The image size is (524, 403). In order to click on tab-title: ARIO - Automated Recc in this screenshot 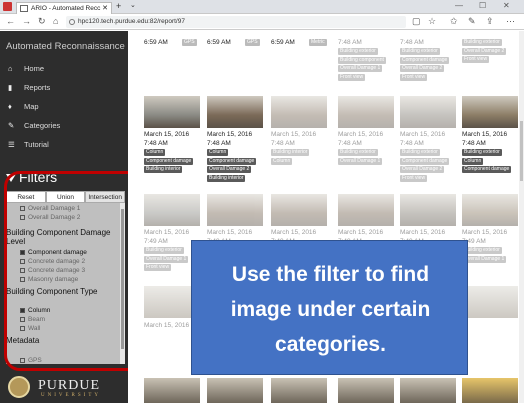, I will do `click(66, 8)`.